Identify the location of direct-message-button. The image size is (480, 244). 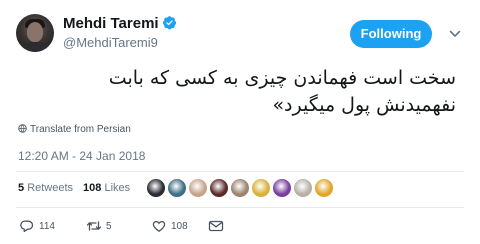
(217, 227).